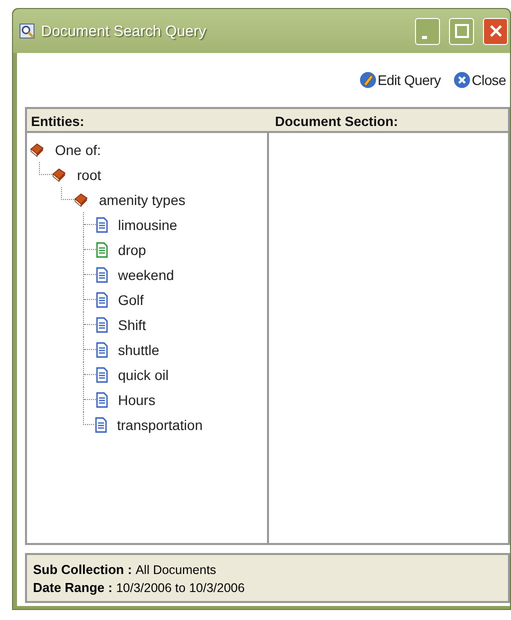 This screenshot has height=620, width=511. What do you see at coordinates (388, 121) in the screenshot?
I see `column-header: Document Section:` at bounding box center [388, 121].